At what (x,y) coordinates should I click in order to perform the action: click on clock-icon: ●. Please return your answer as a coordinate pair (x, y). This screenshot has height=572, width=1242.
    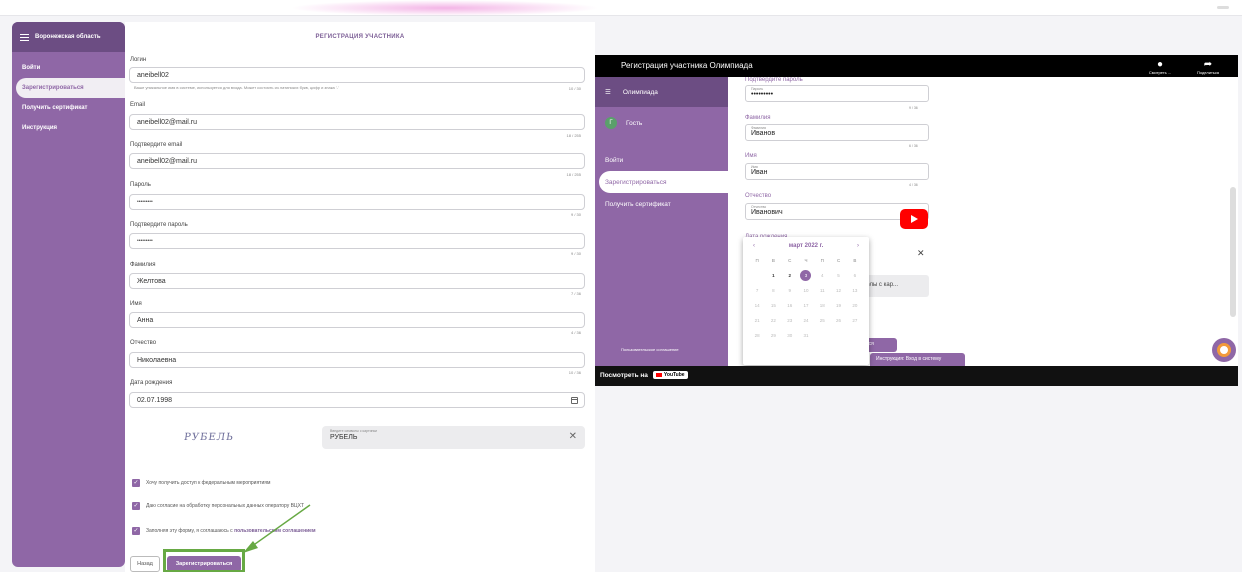
    Looking at the image, I should click on (1160, 64).